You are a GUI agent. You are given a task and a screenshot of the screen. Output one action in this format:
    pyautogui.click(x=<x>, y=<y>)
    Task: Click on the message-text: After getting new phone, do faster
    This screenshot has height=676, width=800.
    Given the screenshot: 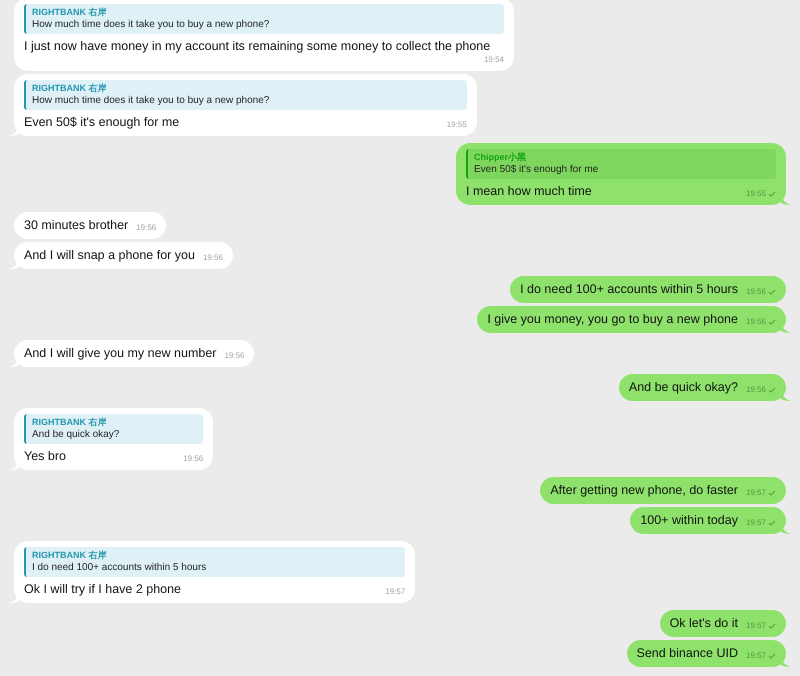 What is the action you would take?
    pyautogui.click(x=644, y=490)
    